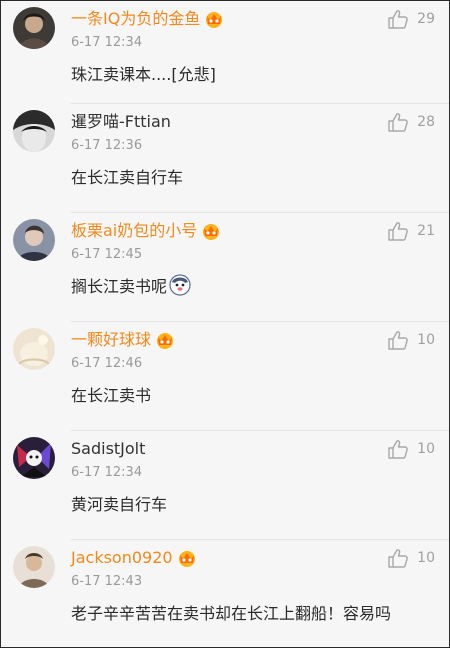 The height and width of the screenshot is (648, 450). What do you see at coordinates (107, 145) in the screenshot?
I see `timestamp: 6-17 12:36` at bounding box center [107, 145].